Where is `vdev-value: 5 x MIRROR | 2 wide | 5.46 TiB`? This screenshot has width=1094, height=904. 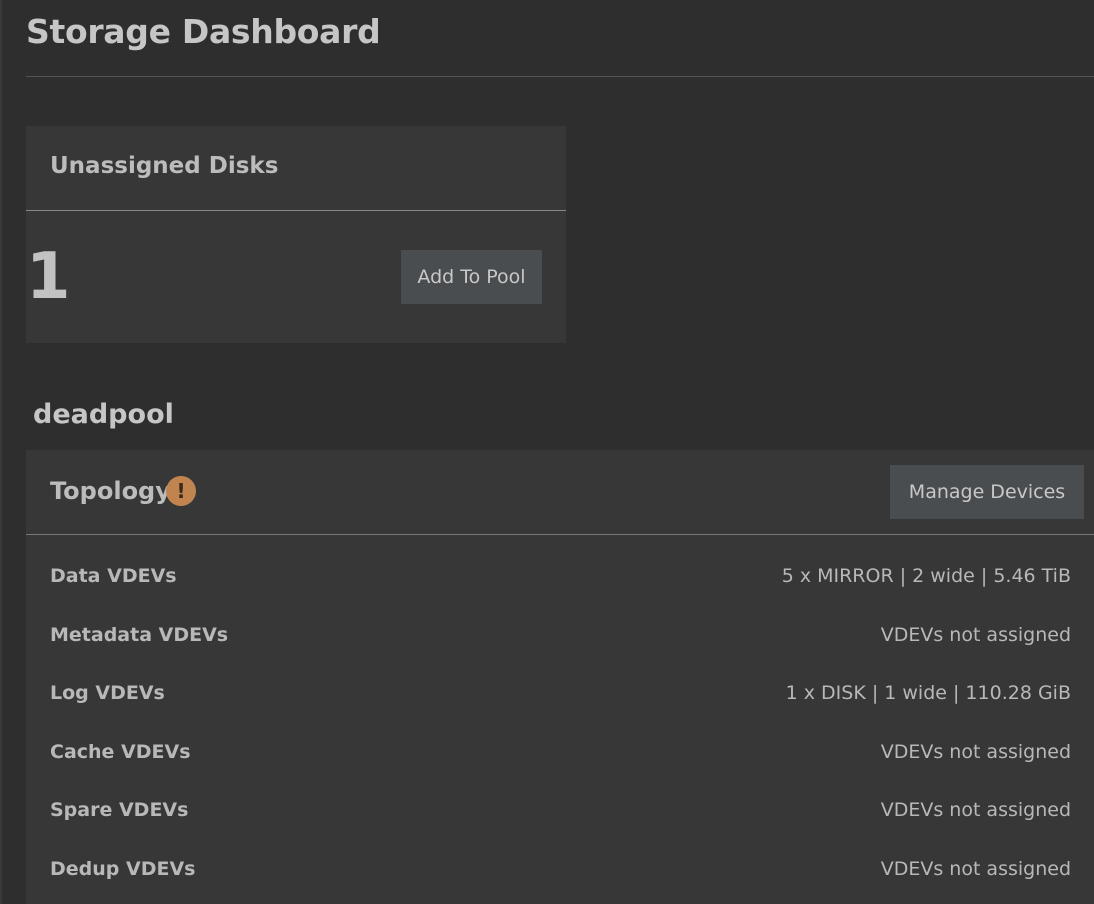 vdev-value: 5 x MIRROR | 2 wide | 5.46 TiB is located at coordinates (926, 576).